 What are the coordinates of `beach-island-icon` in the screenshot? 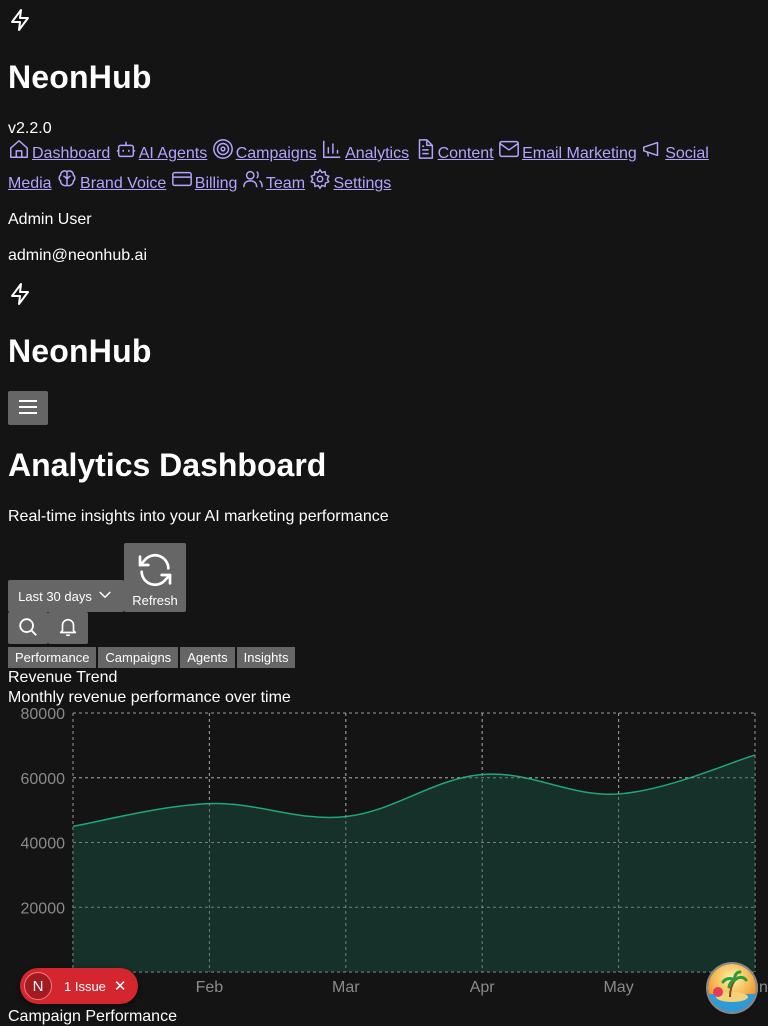 It's located at (732, 988).